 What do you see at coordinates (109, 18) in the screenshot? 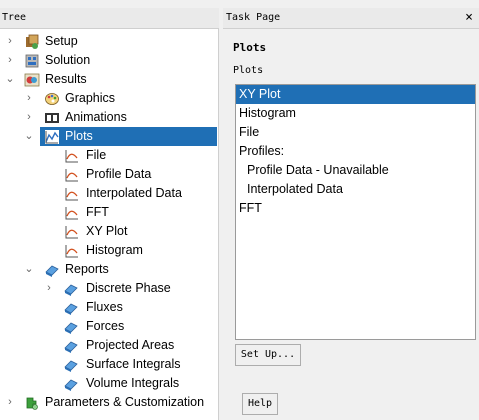
I see `tree-panel-title: Tree` at bounding box center [109, 18].